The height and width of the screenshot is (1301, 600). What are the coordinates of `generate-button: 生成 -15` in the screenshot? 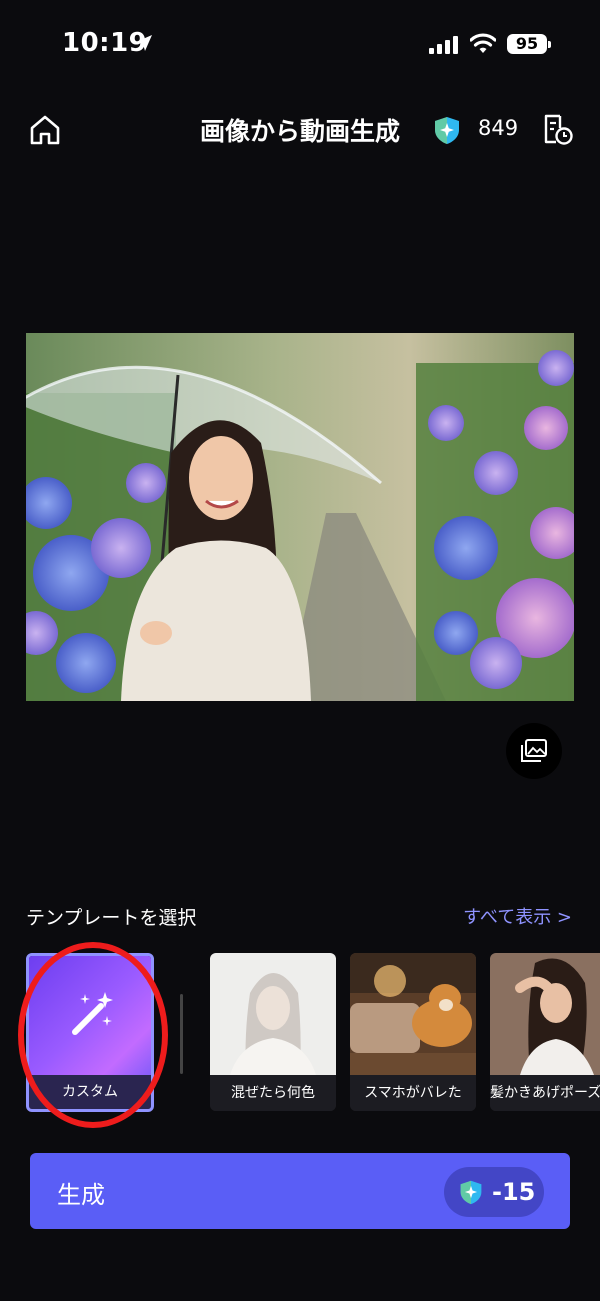 It's located at (300, 1191).